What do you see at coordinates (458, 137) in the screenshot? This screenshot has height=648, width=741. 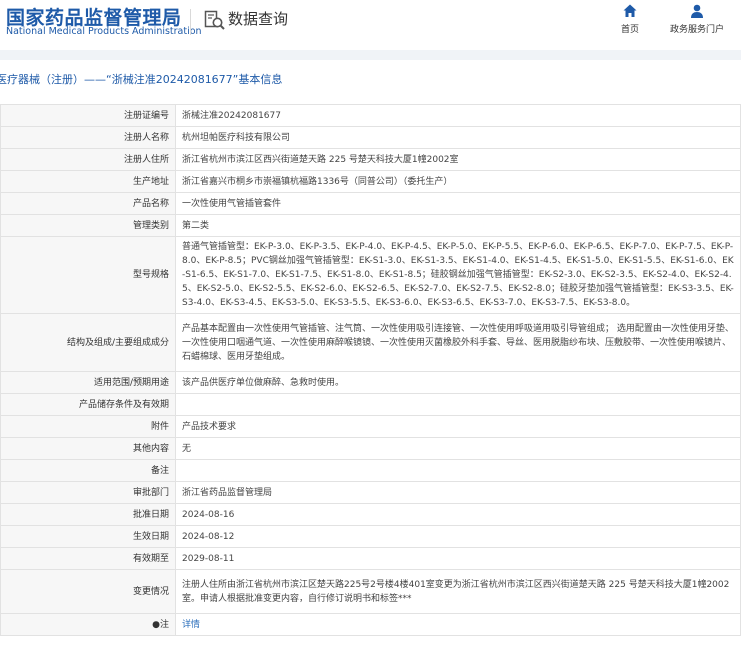 I see `field-value: 杭州坦帕医疗科技有限公司` at bounding box center [458, 137].